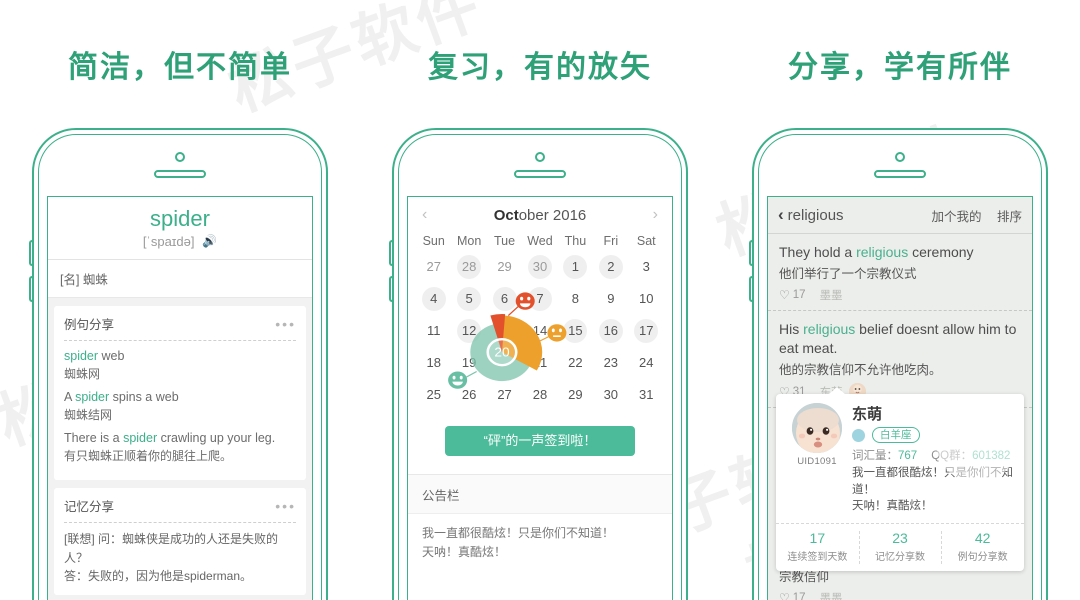 Image resolution: width=1080 pixels, height=600 pixels. I want to click on calendar-day-cell: 2, so click(610, 267).